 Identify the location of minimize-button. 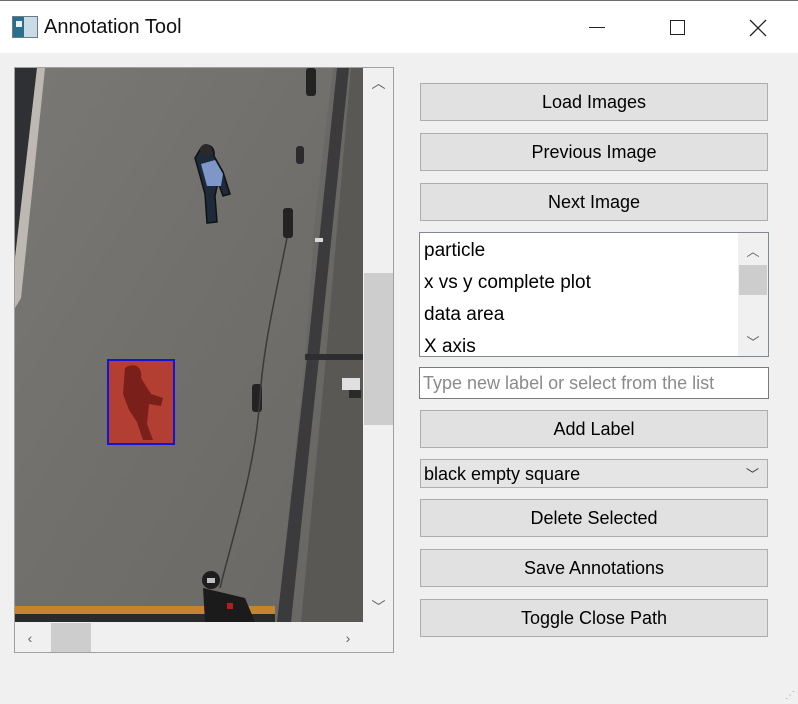
(597, 27).